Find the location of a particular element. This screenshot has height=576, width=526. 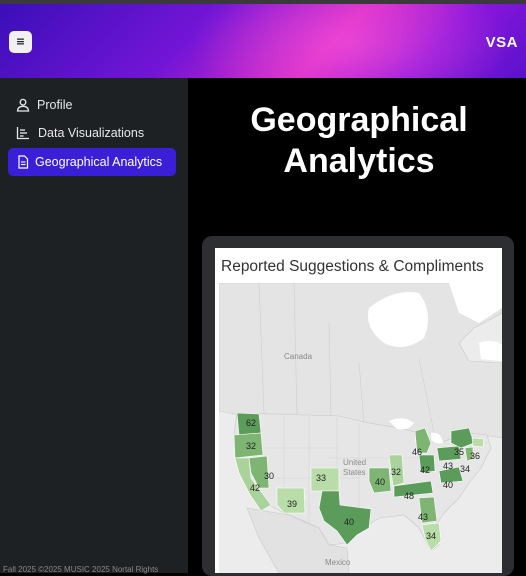

page-title: Geographical Analytics is located at coordinates (359, 140).